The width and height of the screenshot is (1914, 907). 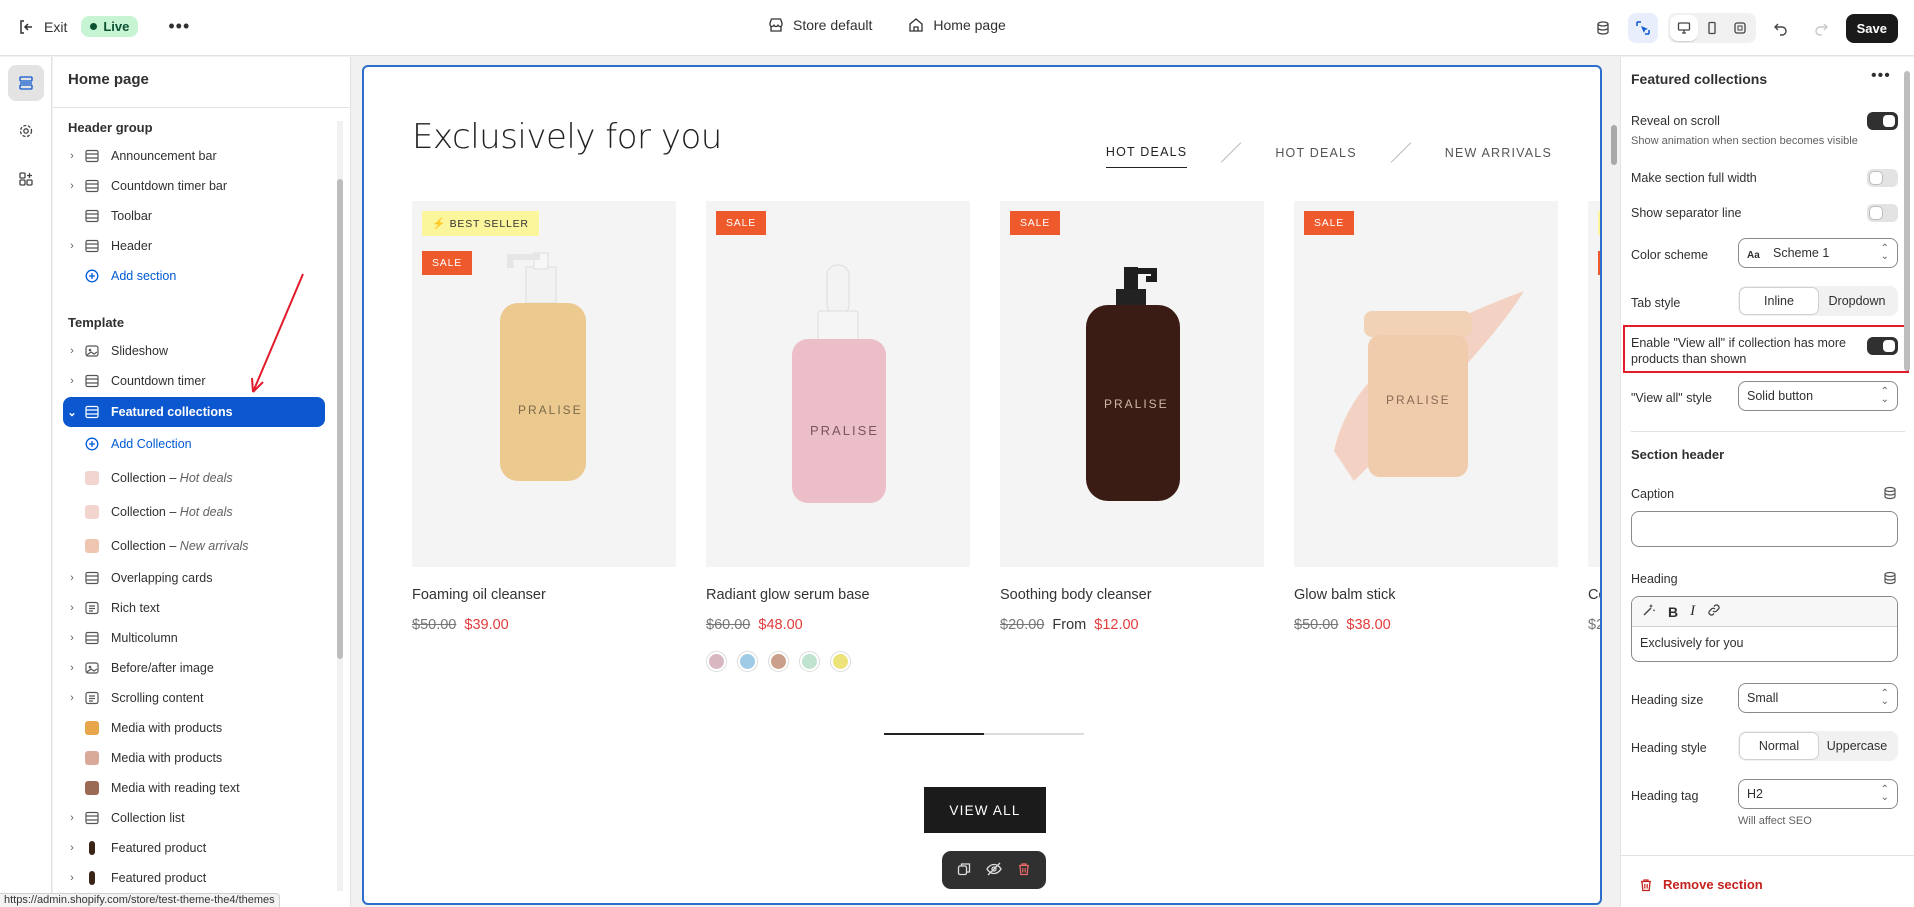 What do you see at coordinates (1692, 611) in the screenshot?
I see `italic-icon: I` at bounding box center [1692, 611].